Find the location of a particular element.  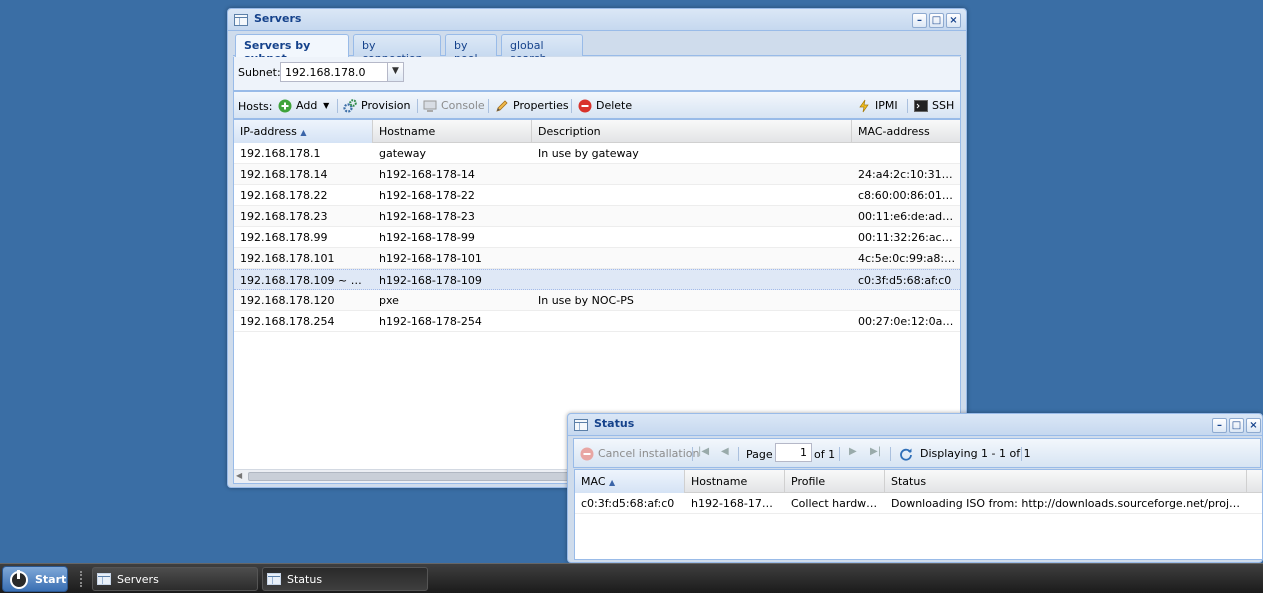

cell-mac-address is located at coordinates (906, 300).